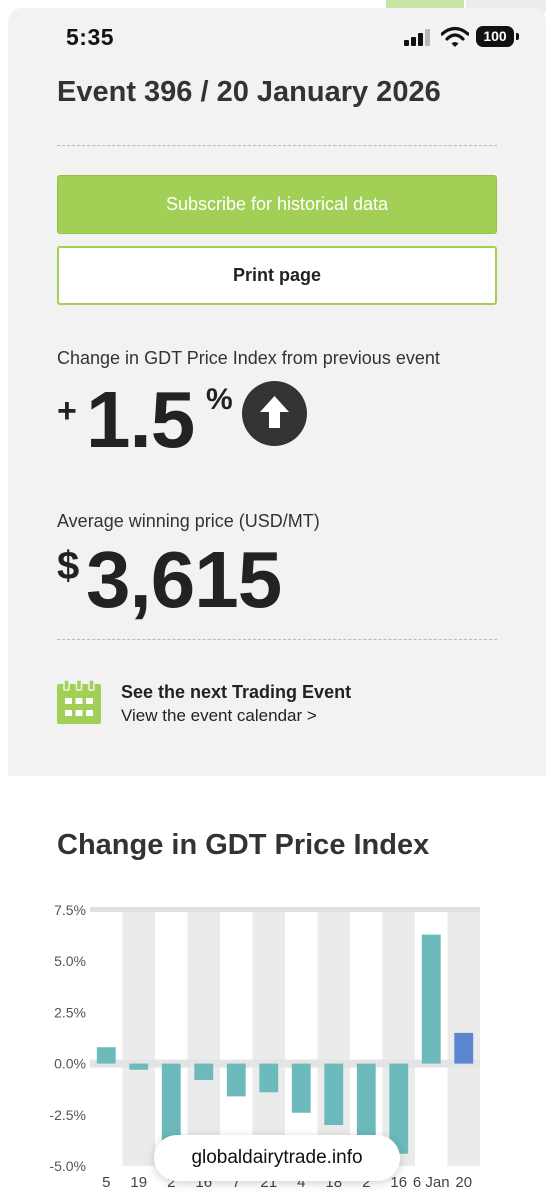  Describe the element at coordinates (419, 37) in the screenshot. I see `cellular-signal-icon` at that location.